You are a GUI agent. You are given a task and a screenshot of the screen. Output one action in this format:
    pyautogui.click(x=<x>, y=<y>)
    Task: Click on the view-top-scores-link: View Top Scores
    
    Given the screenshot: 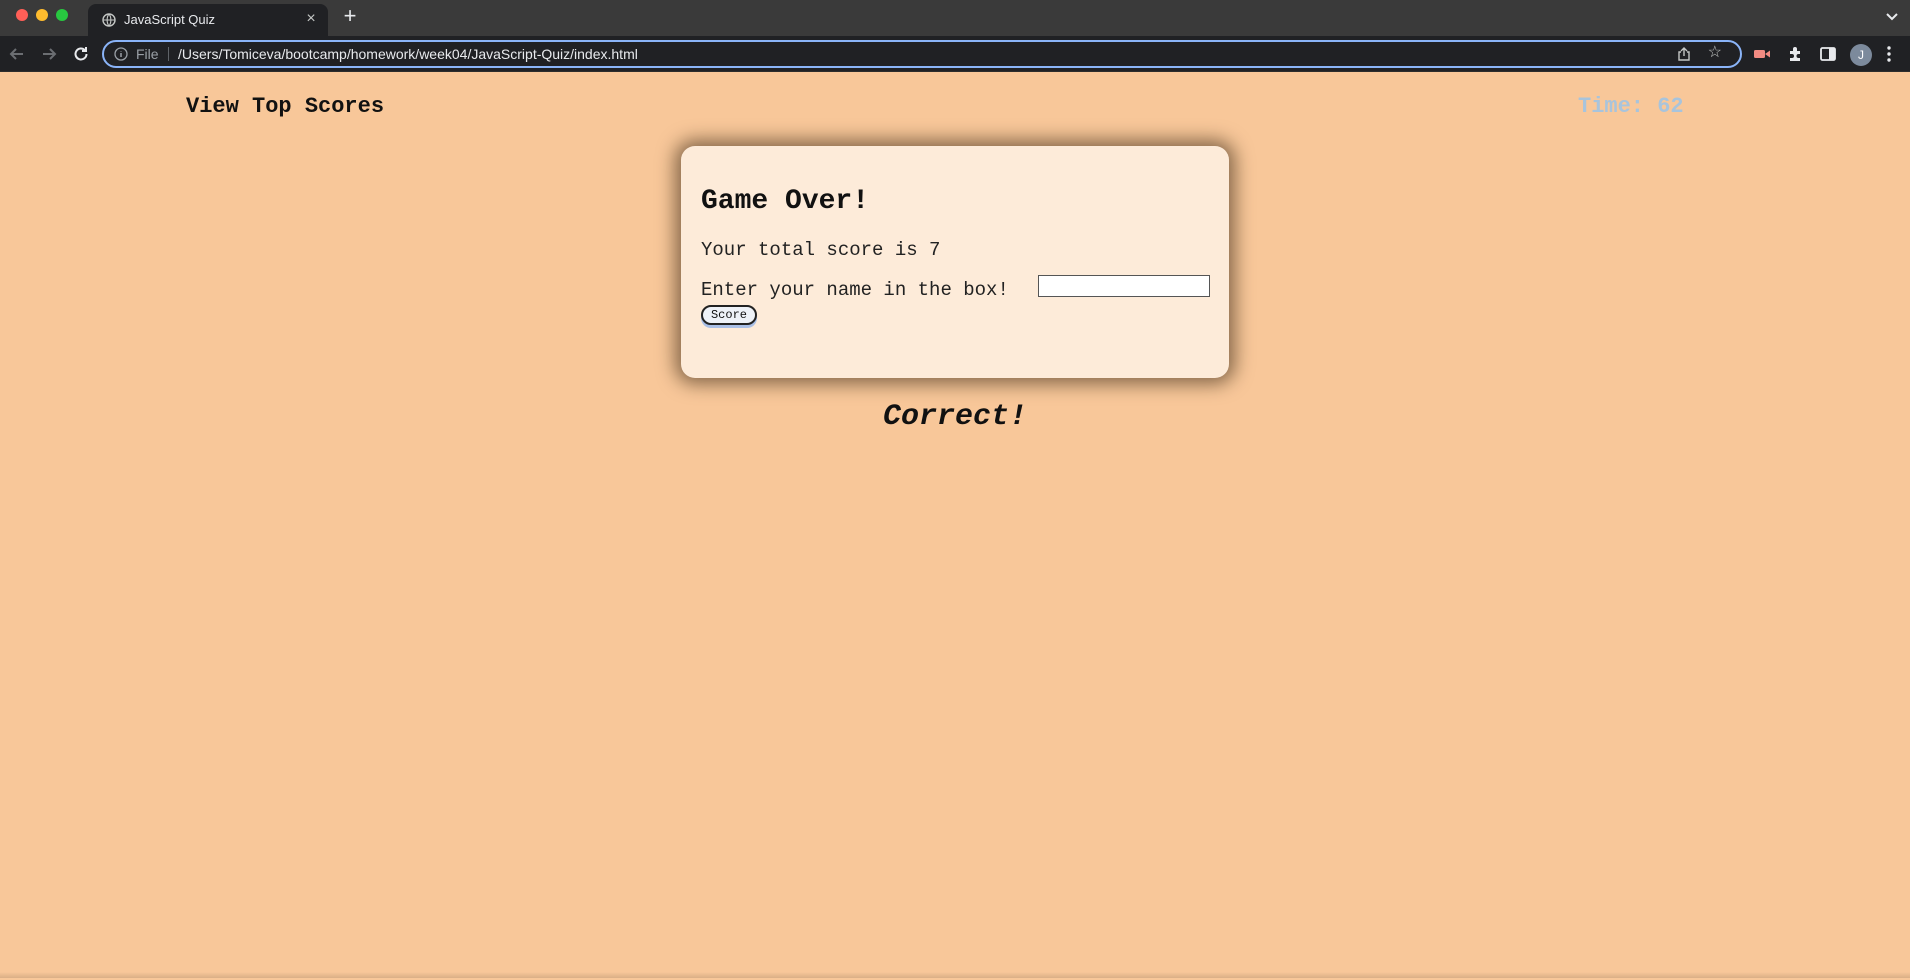 What is the action you would take?
    pyautogui.click(x=285, y=106)
    